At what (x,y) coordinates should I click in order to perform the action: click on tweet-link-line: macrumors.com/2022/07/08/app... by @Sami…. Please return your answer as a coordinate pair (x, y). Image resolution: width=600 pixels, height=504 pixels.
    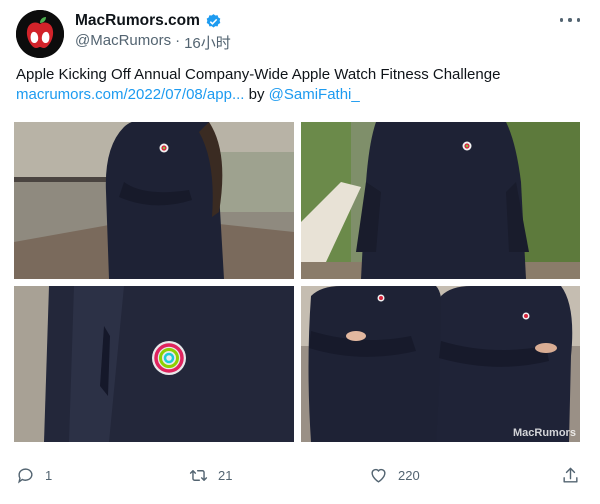
    Looking at the image, I should click on (301, 95).